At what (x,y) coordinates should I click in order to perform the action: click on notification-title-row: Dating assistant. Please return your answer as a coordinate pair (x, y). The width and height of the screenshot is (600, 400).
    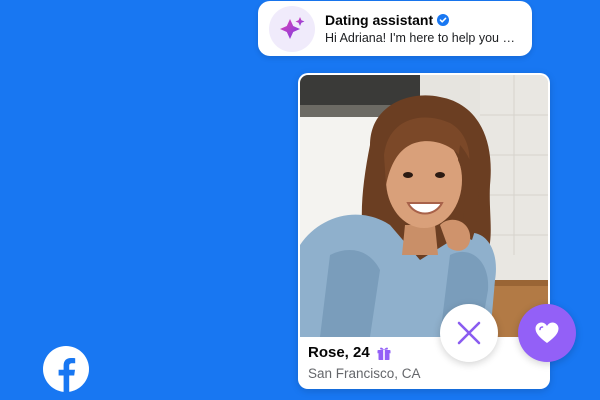
    Looking at the image, I should click on (423, 20).